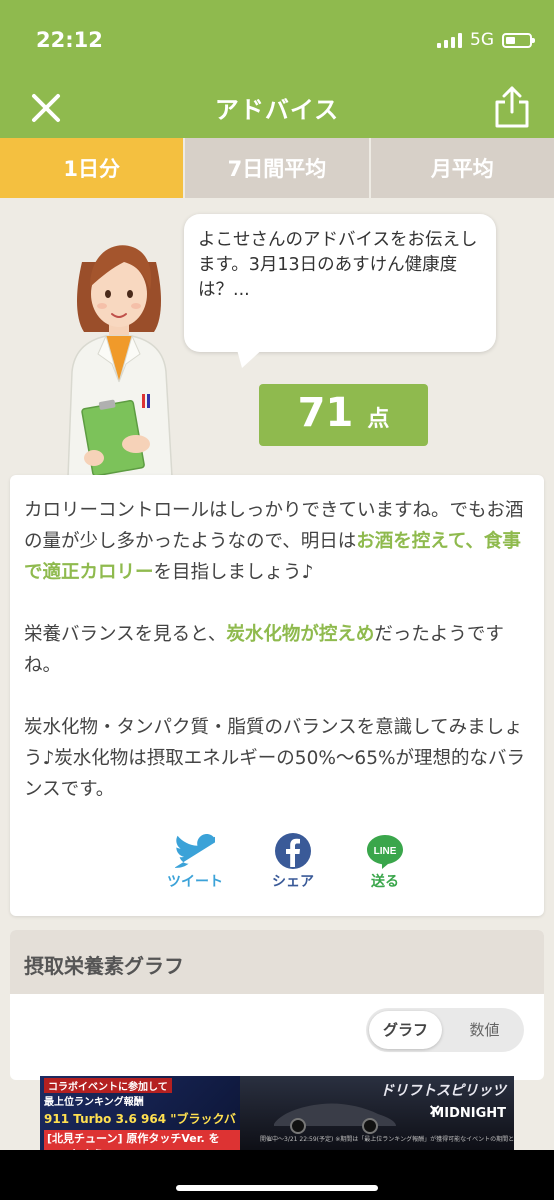 The image size is (554, 1200). What do you see at coordinates (434, 1109) in the screenshot?
I see `ad-close-icon: ×` at bounding box center [434, 1109].